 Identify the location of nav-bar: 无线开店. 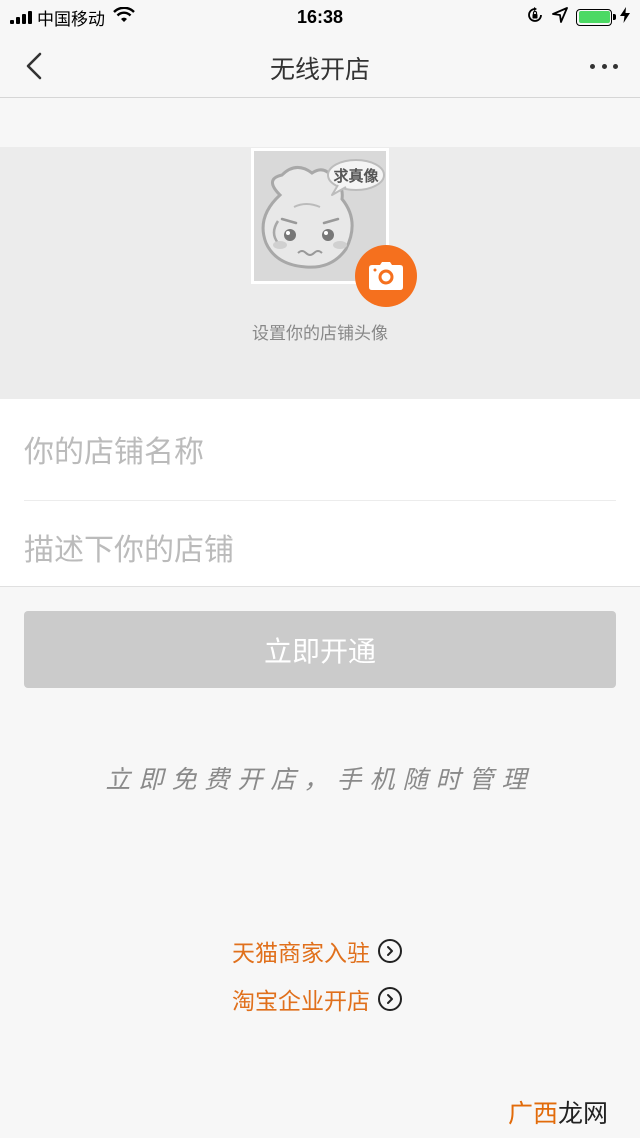
(320, 66).